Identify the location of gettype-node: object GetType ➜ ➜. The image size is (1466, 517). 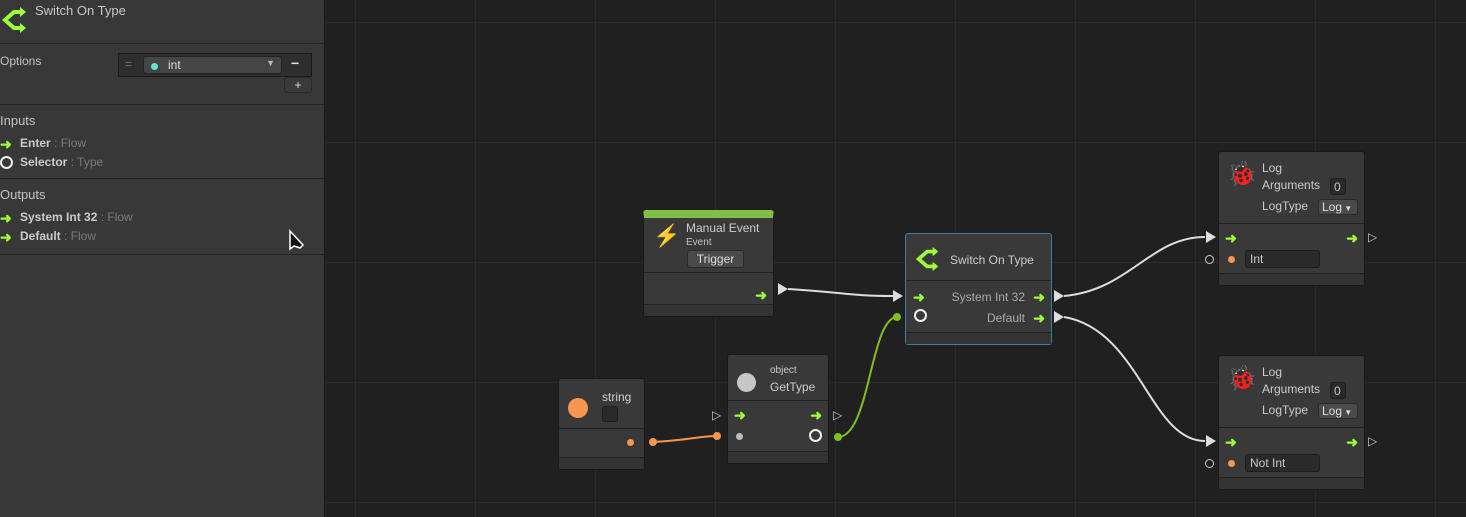
(778, 409).